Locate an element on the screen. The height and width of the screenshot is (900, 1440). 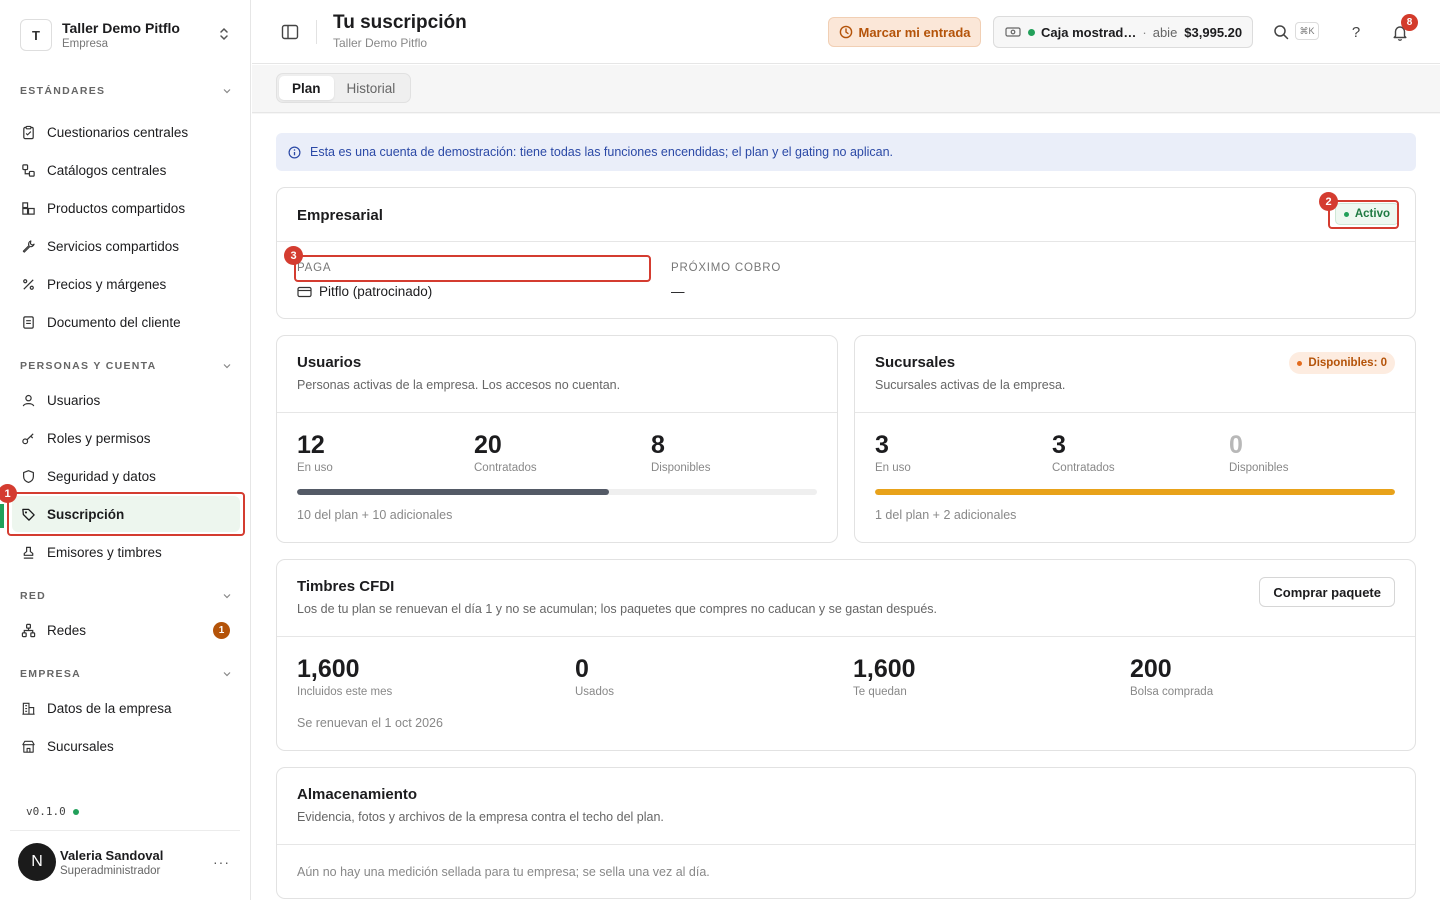
stat-label: Te quedan is located at coordinates (880, 692).